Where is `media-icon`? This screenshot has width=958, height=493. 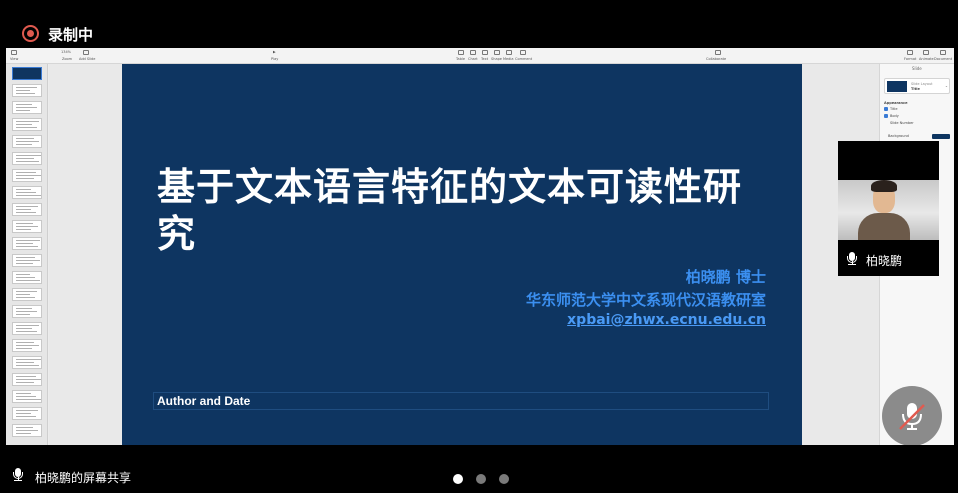 media-icon is located at coordinates (509, 52).